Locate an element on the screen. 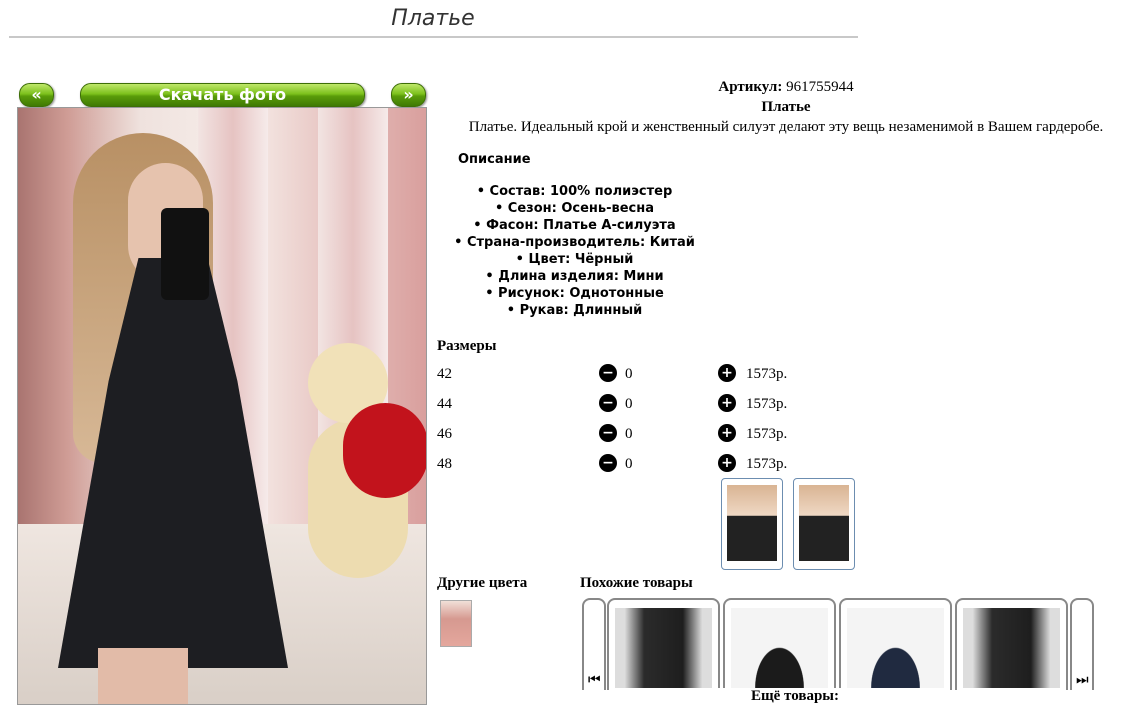  size-label: 48 is located at coordinates (444, 464).